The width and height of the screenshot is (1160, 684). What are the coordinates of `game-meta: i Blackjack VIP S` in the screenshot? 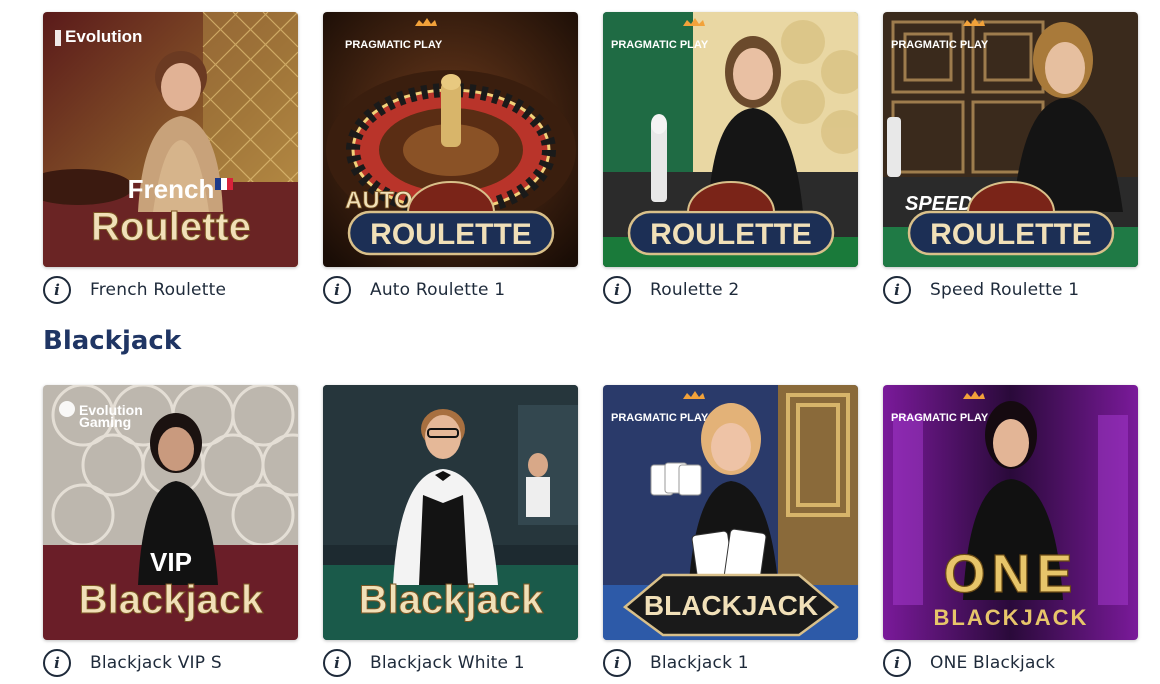 It's located at (170, 663).